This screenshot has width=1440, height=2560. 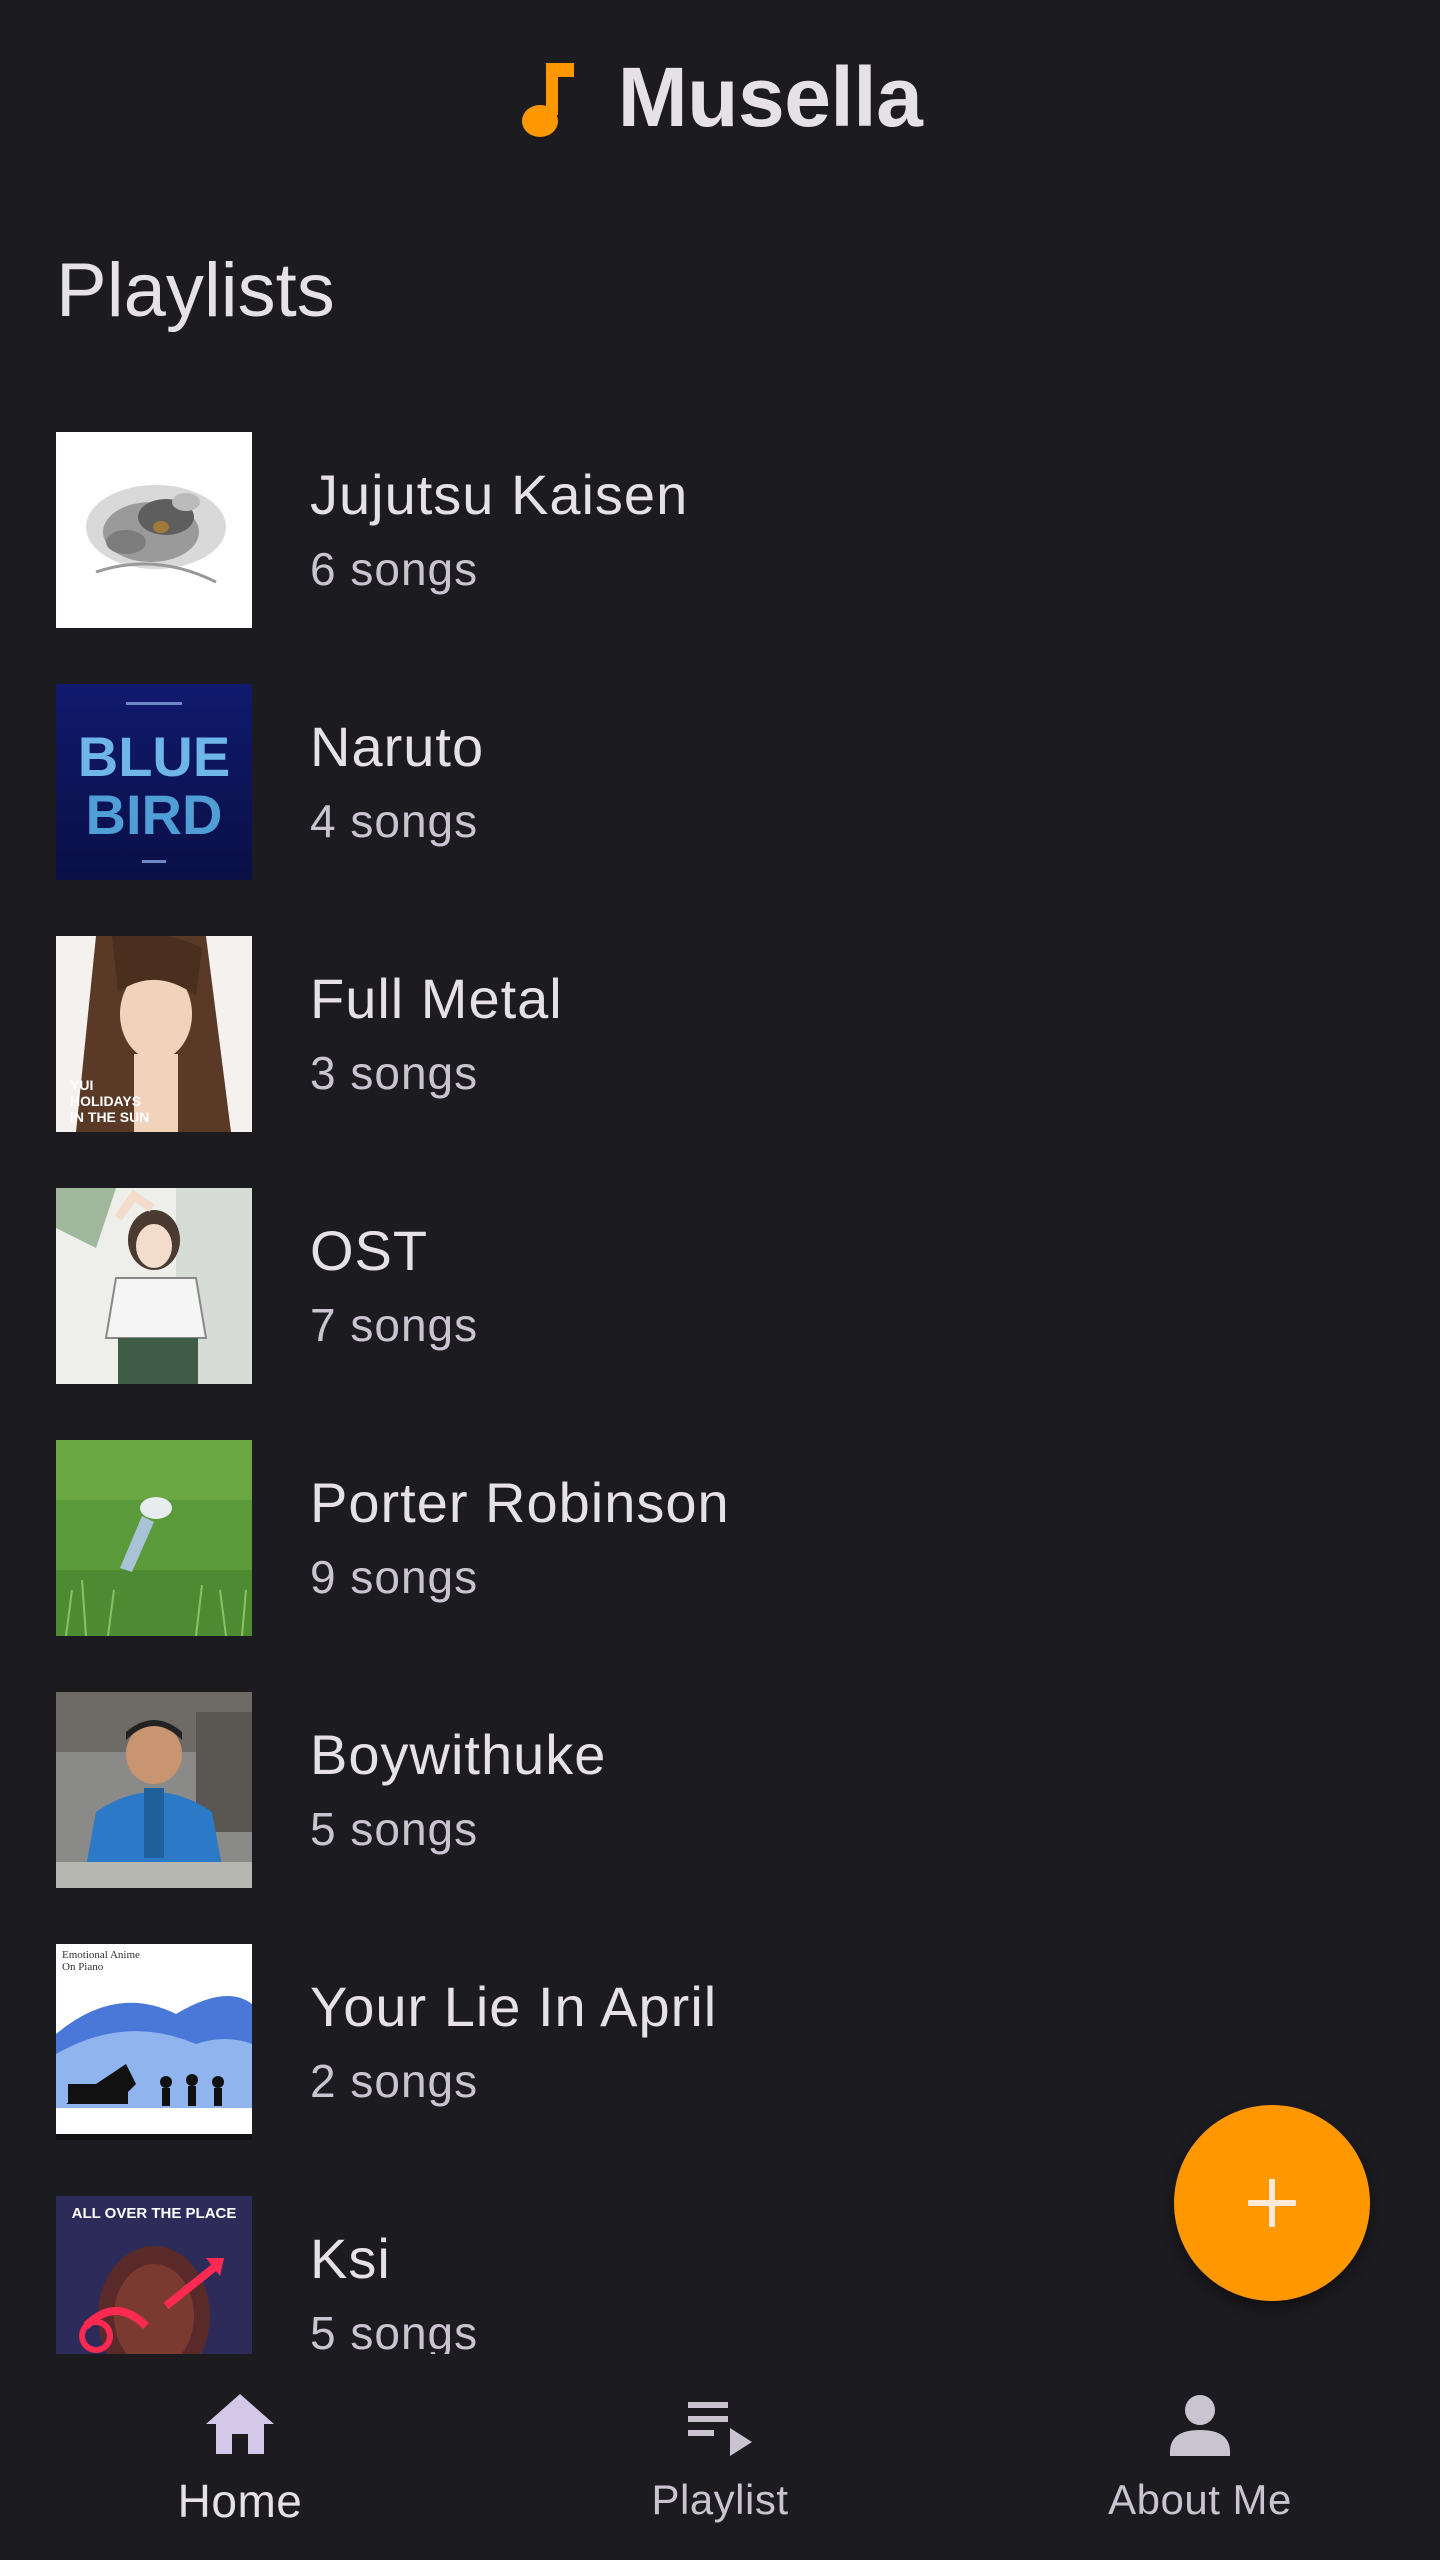 What do you see at coordinates (394, 1325) in the screenshot?
I see `playlist-song-count: 7 songs` at bounding box center [394, 1325].